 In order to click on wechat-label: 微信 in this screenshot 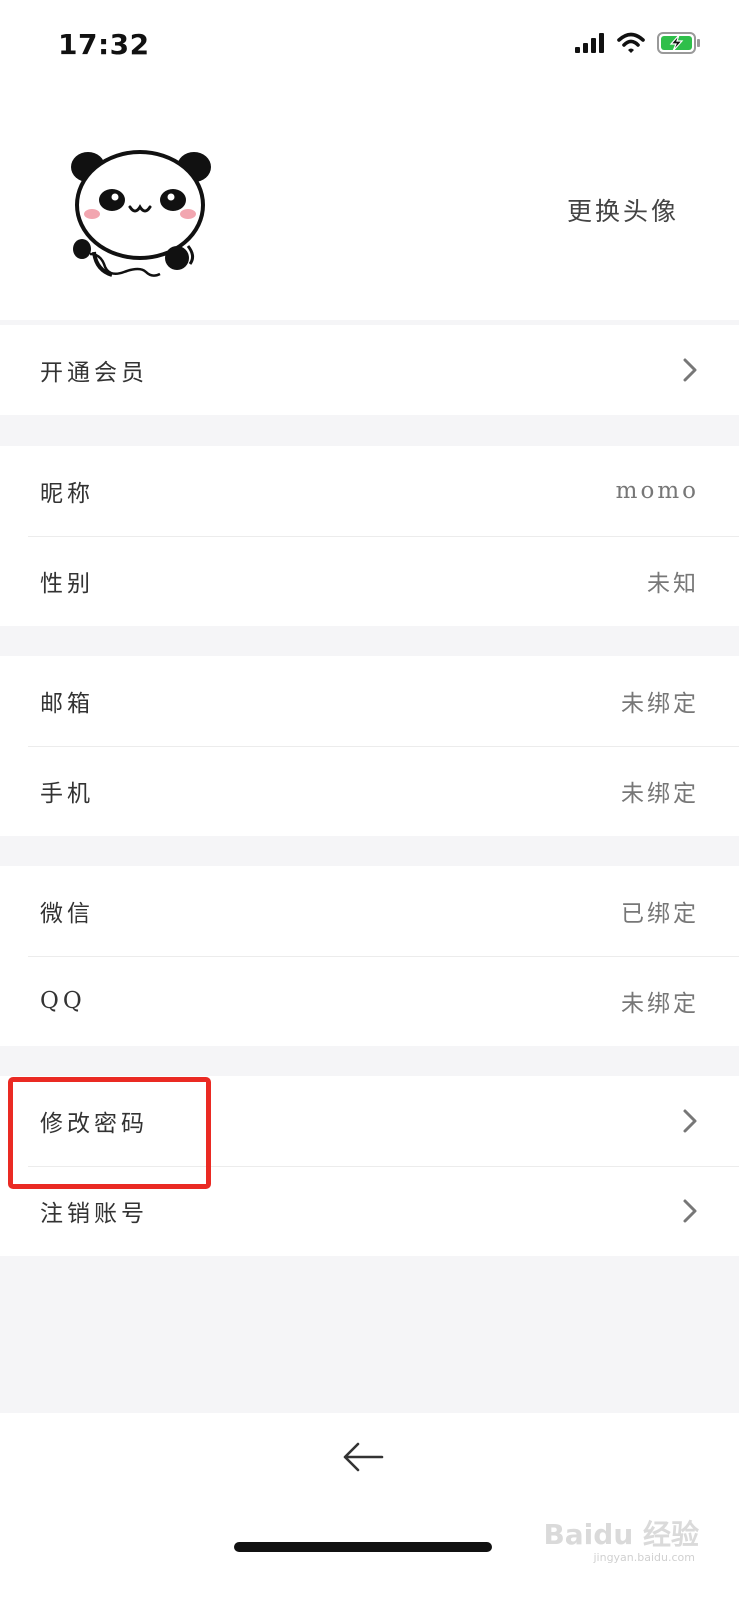, I will do `click(67, 914)`.